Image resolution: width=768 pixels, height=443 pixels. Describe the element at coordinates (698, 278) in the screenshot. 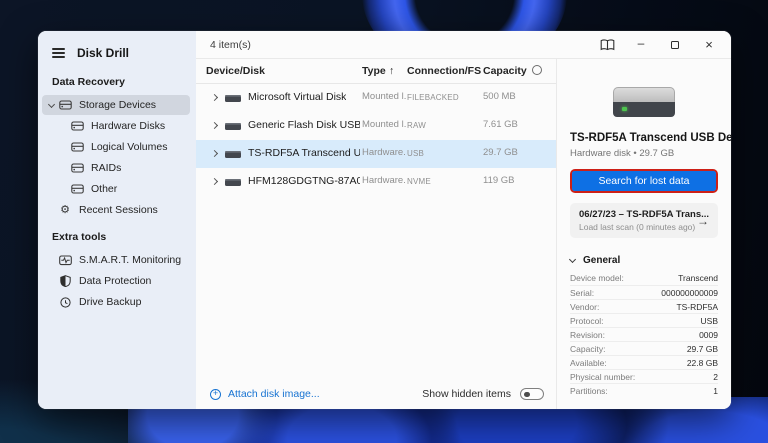

I see `property-value: Transcend` at that location.